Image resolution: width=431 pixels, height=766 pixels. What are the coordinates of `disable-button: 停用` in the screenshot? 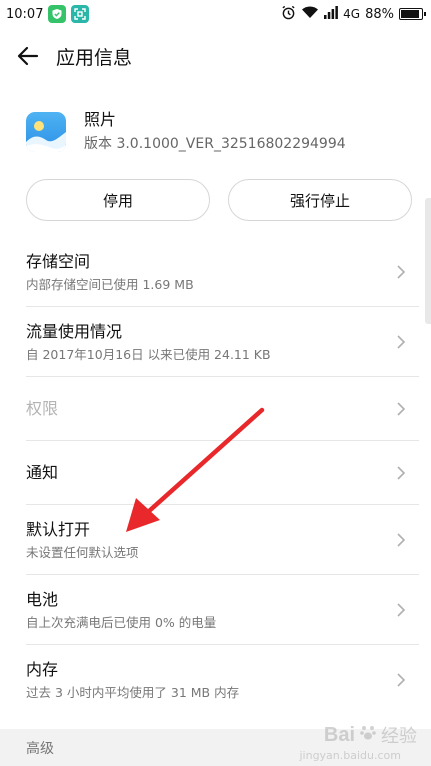 It's located at (118, 200).